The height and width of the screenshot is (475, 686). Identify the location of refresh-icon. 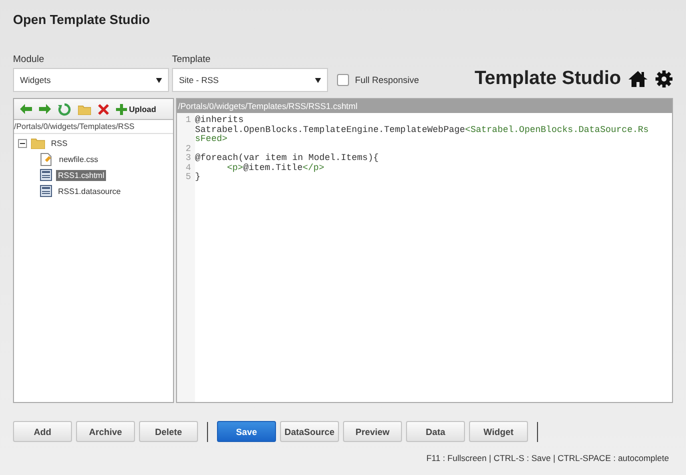
(64, 109).